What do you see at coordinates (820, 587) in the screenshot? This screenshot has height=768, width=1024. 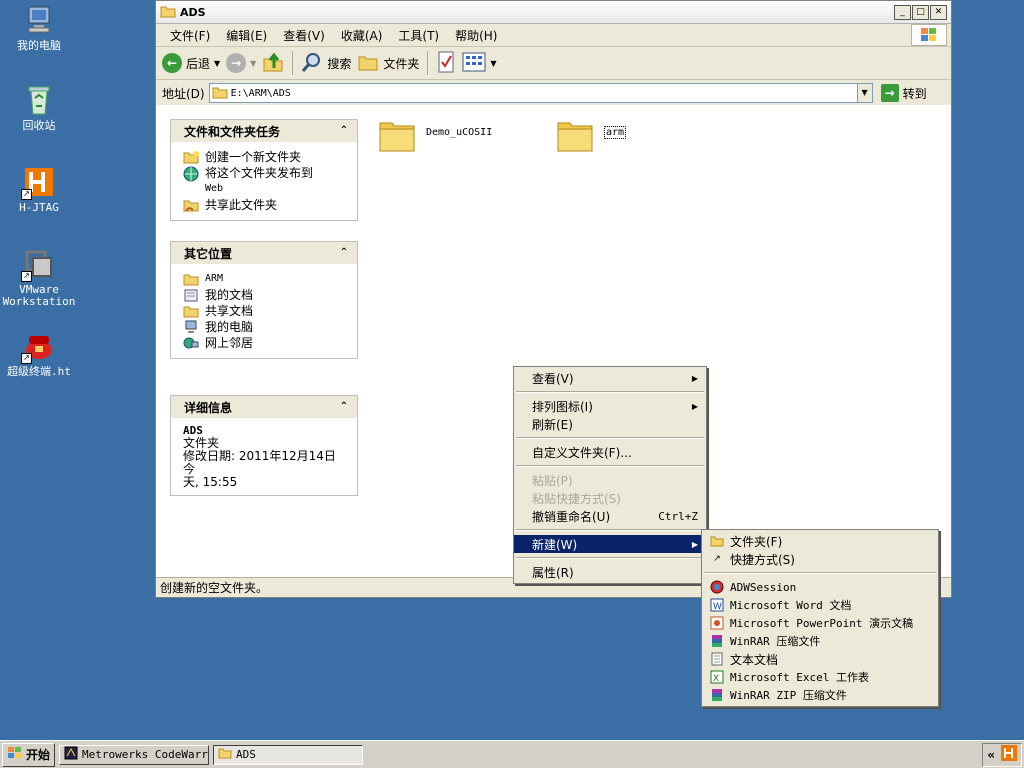 I see `submenu-item-adwsession: ADWSession` at bounding box center [820, 587].